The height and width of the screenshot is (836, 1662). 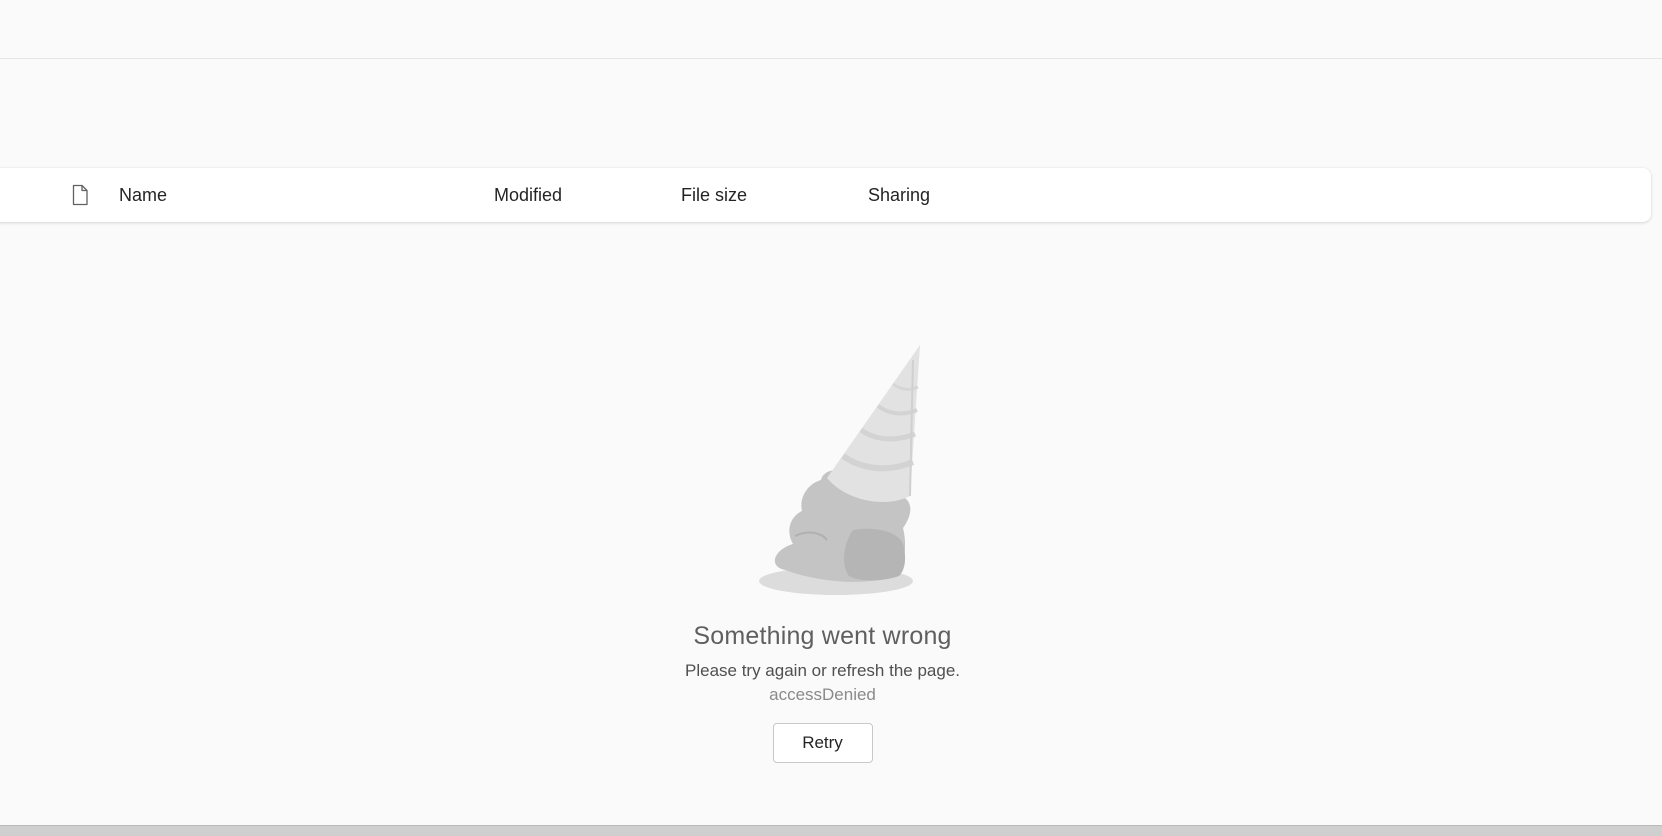 I want to click on document-icon, so click(x=80, y=195).